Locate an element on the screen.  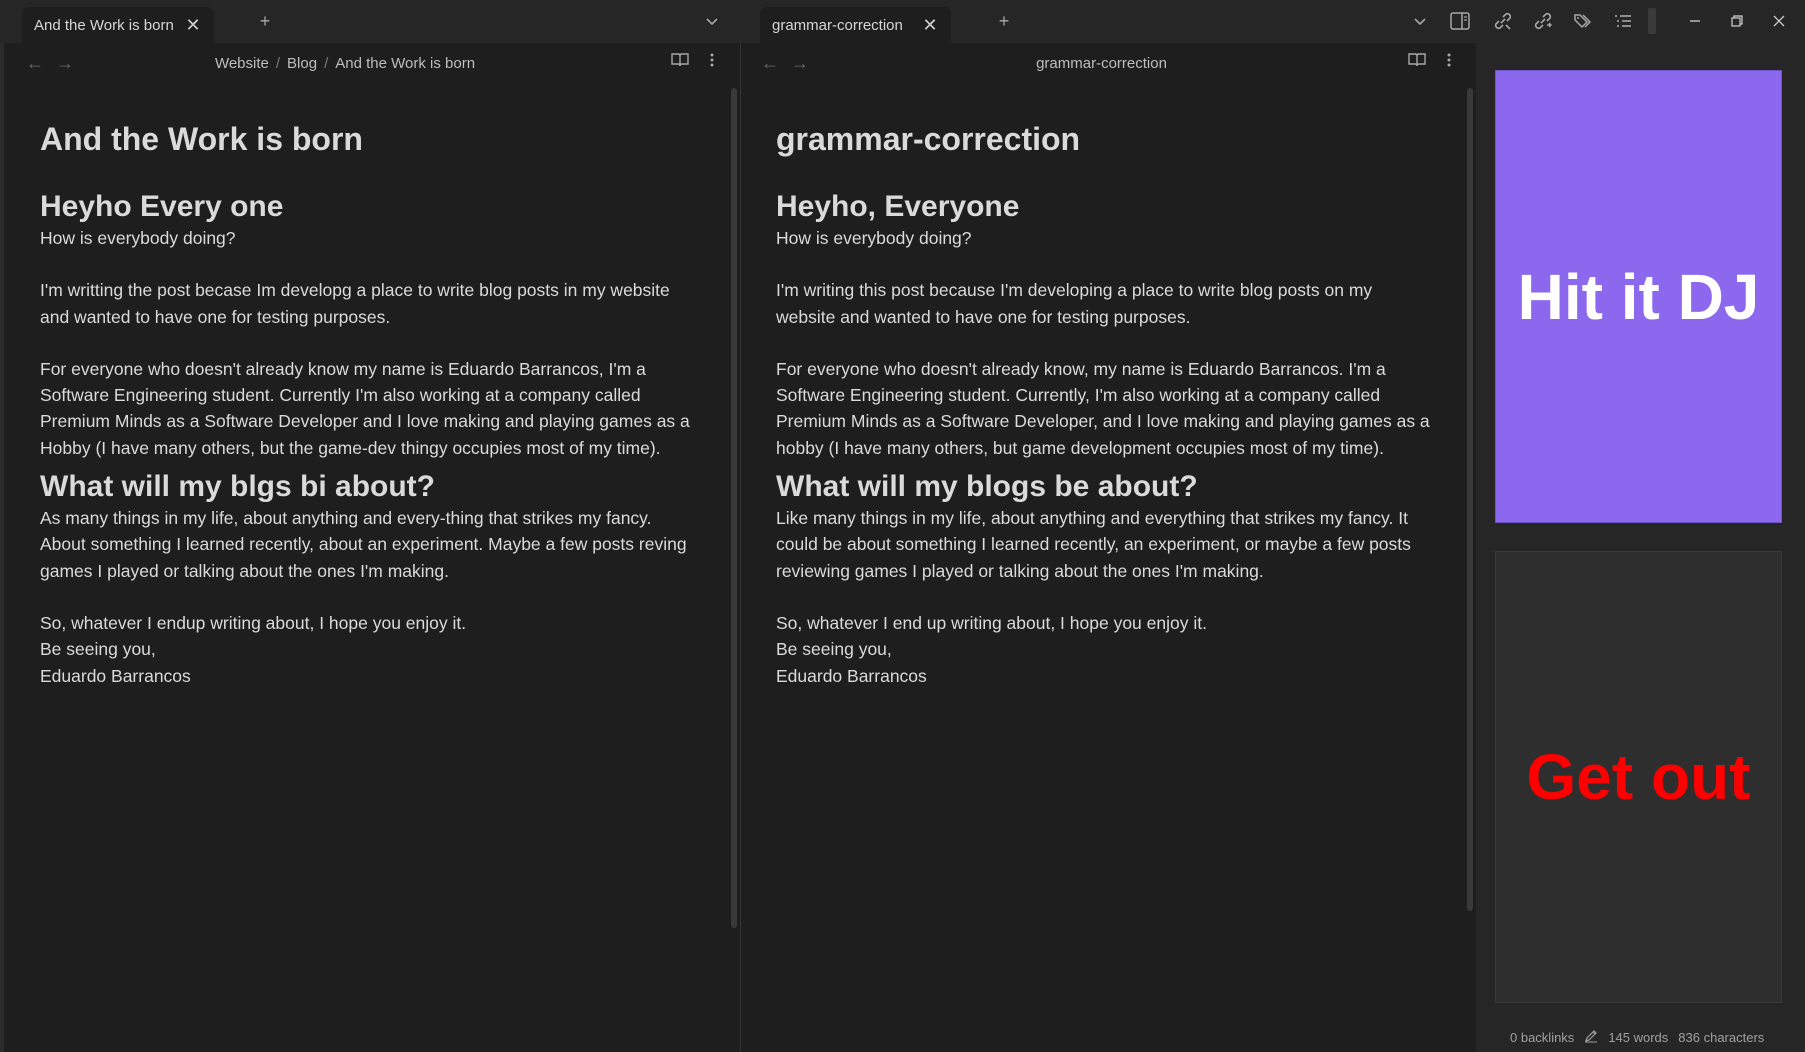
tab-grammar-correction: grammar-correction ✕ is located at coordinates (855, 25).